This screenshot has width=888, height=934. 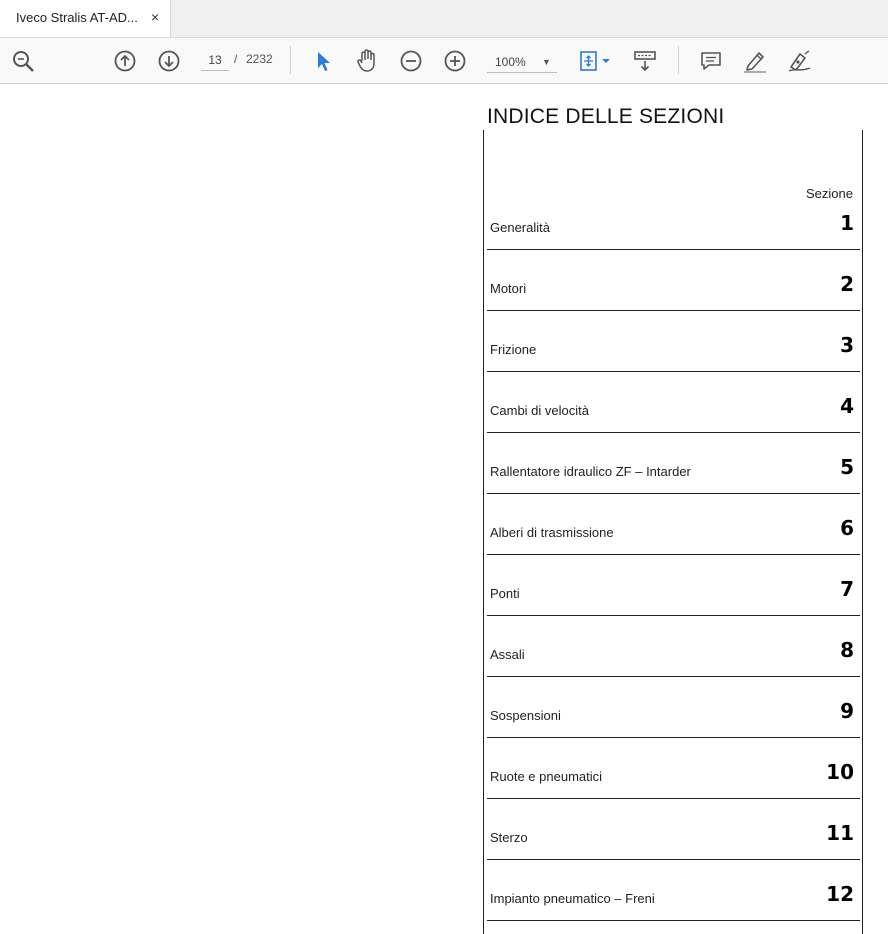 I want to click on section-number: 12, so click(x=840, y=894).